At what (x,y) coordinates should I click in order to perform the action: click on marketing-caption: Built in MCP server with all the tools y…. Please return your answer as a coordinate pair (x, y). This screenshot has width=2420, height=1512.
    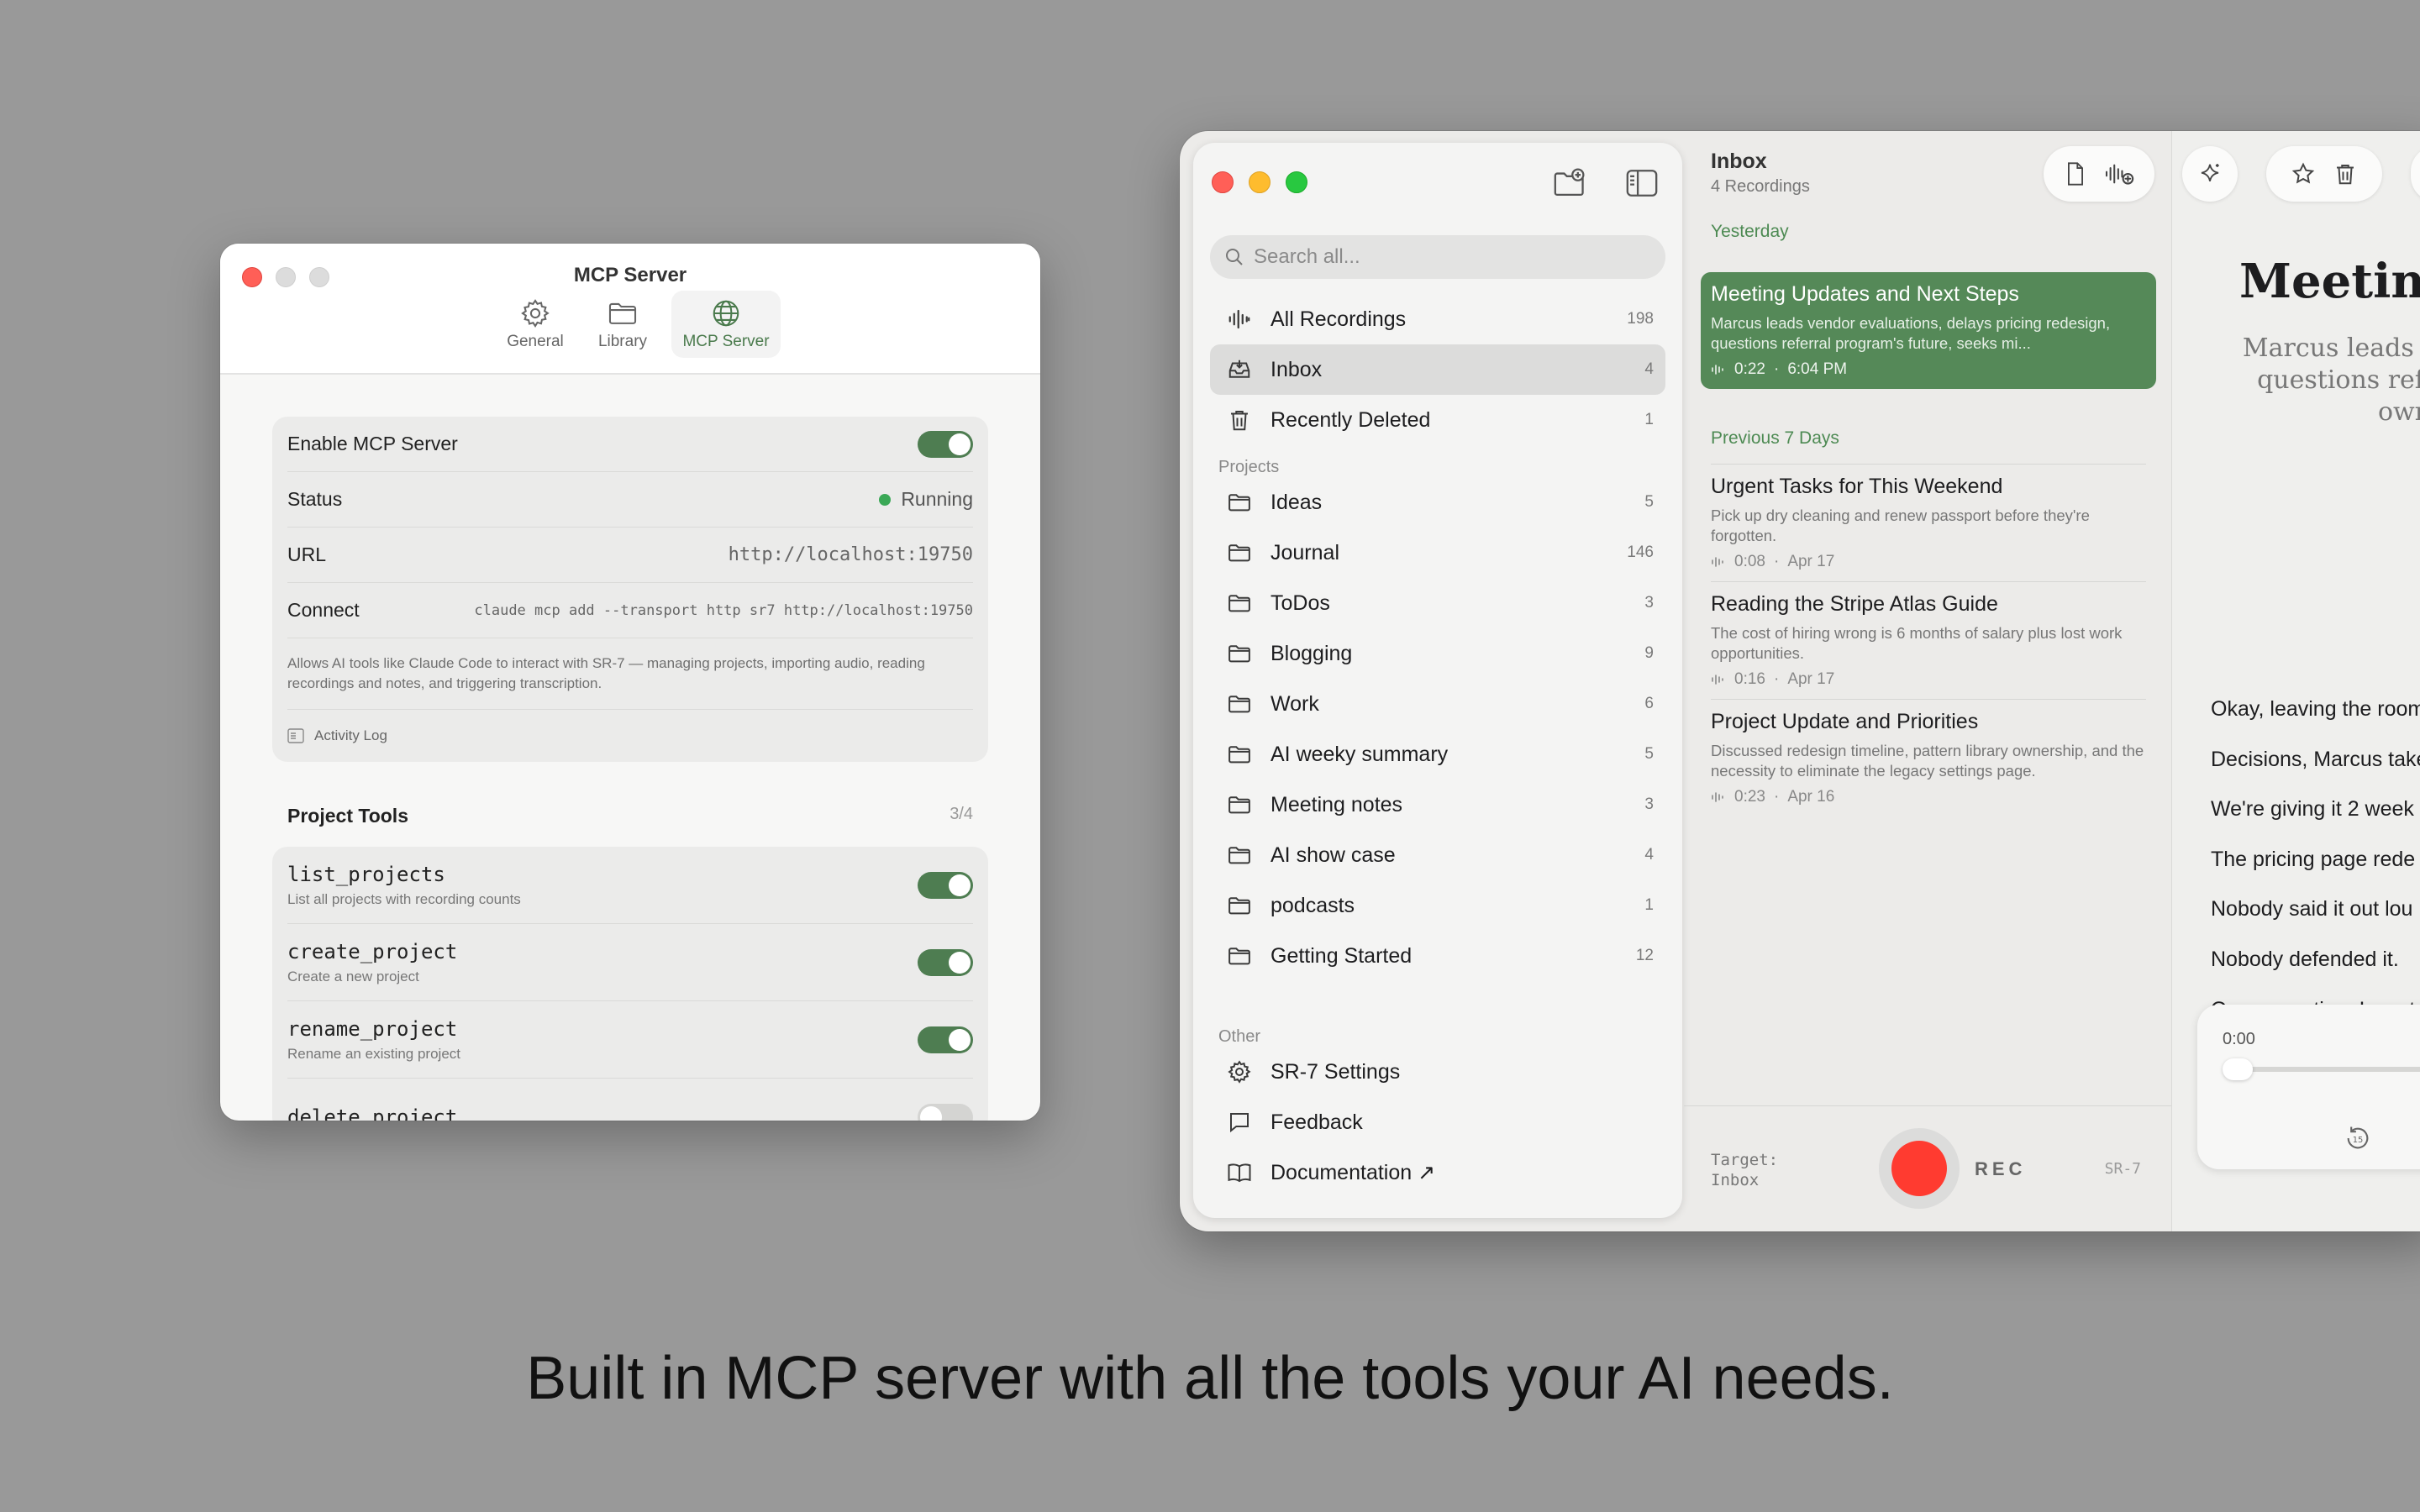
    Looking at the image, I should click on (1210, 1378).